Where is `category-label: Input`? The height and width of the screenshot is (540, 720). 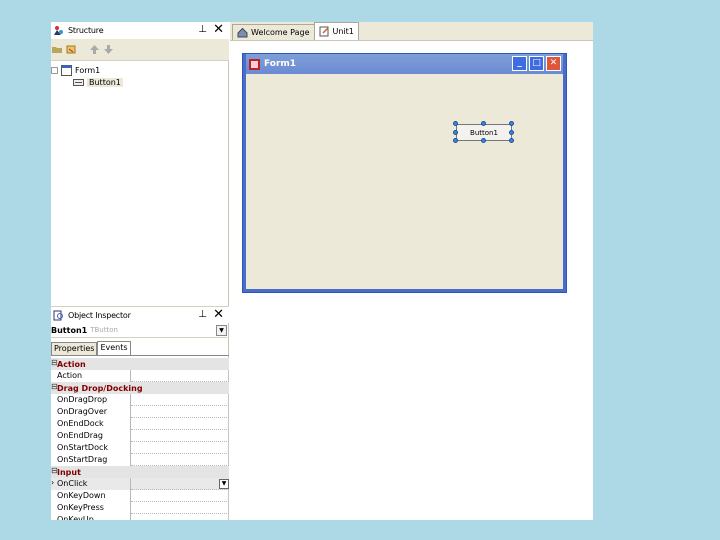 category-label: Input is located at coordinates (69, 472).